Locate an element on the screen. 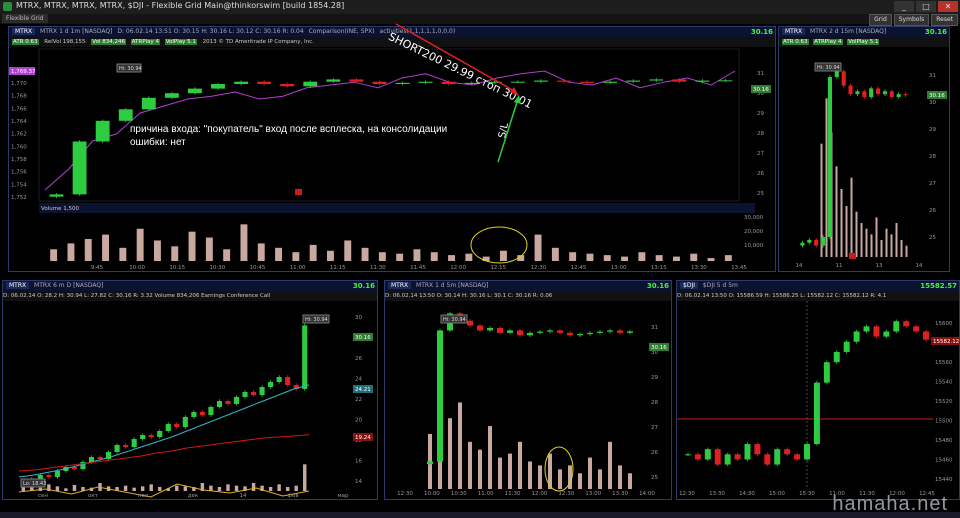  dji-price-axis: 15500 is located at coordinates (944, 422).